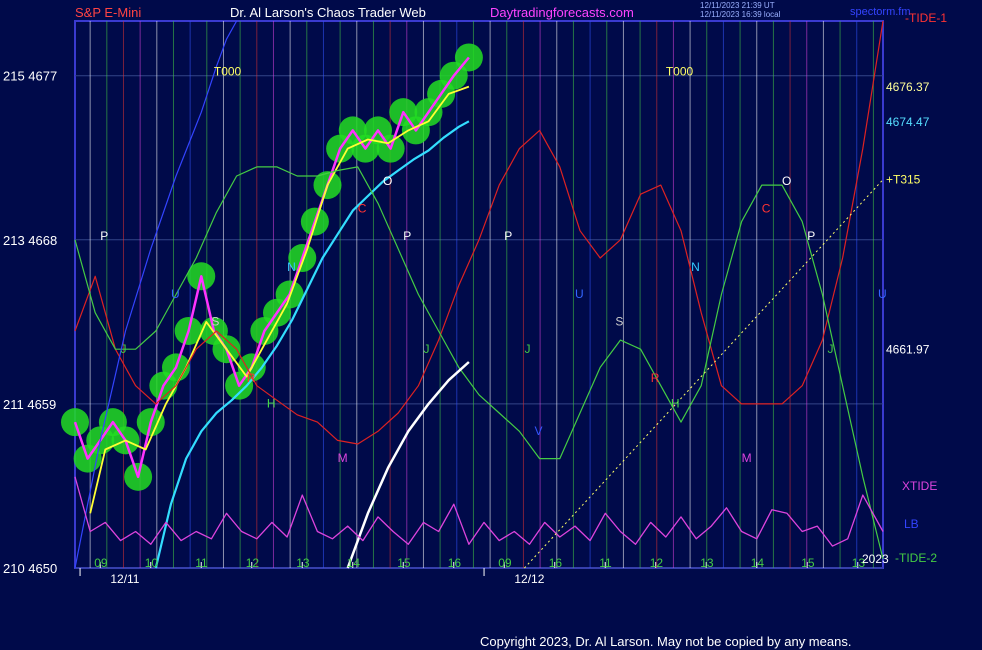  Describe the element at coordinates (875, 559) in the screenshot. I see `right-series-label: 2023` at that location.